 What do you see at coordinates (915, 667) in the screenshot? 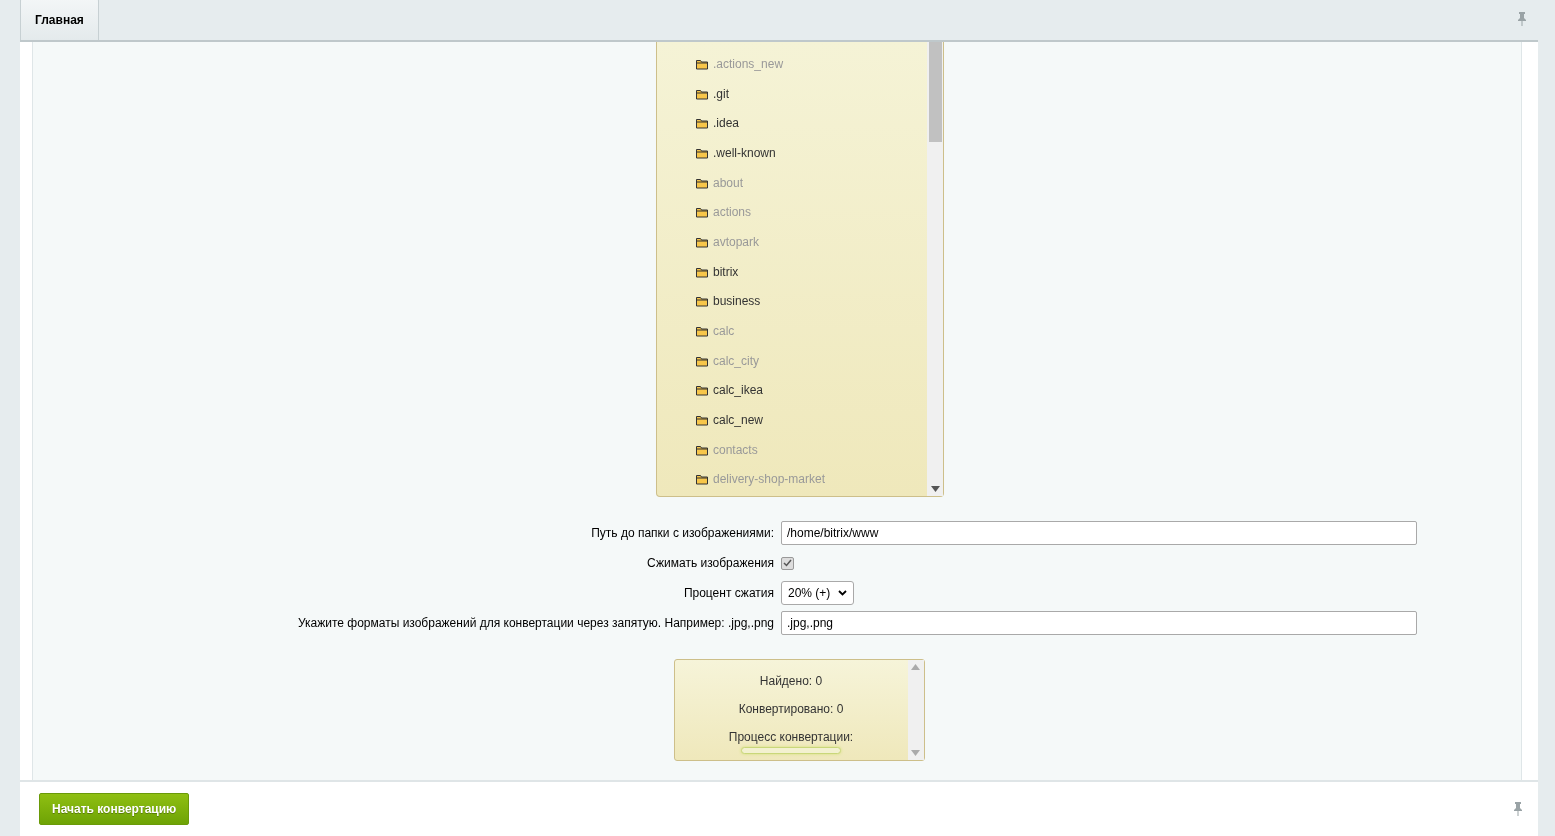
I see `scroll-up-icon` at bounding box center [915, 667].